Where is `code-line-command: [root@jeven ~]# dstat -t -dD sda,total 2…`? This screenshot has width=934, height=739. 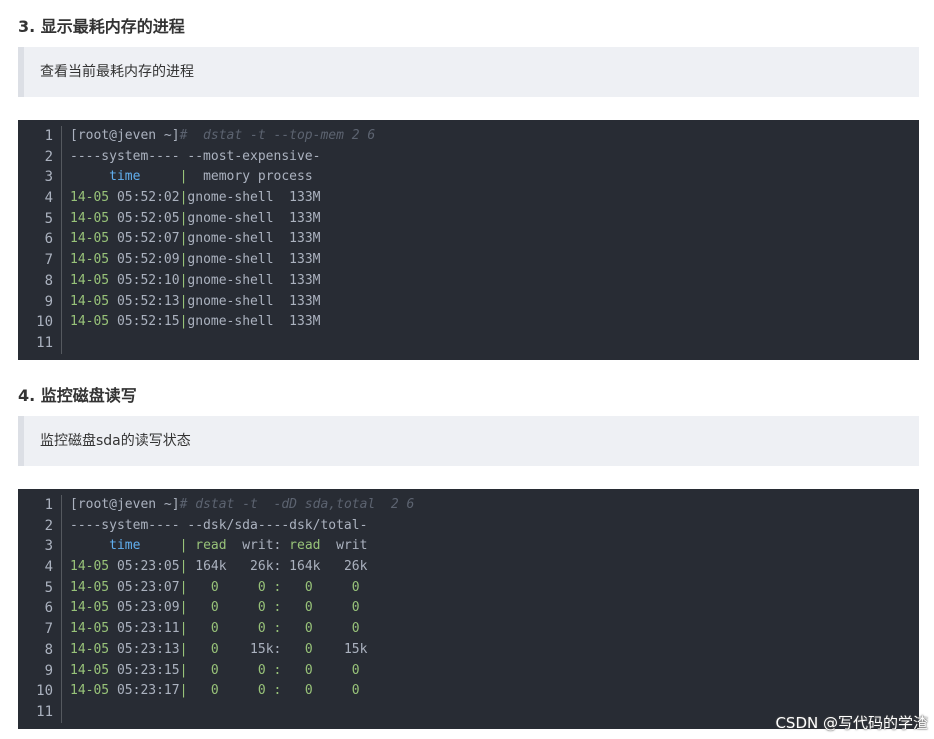
code-line-command: [root@jeven ~]# dstat -t -dD sda,total 2… is located at coordinates (489, 505).